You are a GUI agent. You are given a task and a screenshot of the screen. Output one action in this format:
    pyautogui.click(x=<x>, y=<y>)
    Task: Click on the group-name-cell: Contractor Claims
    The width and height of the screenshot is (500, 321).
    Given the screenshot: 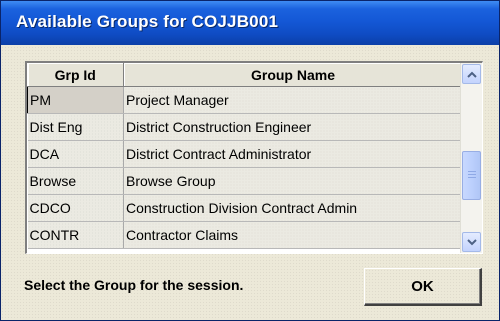 What is the action you would take?
    pyautogui.click(x=293, y=235)
    